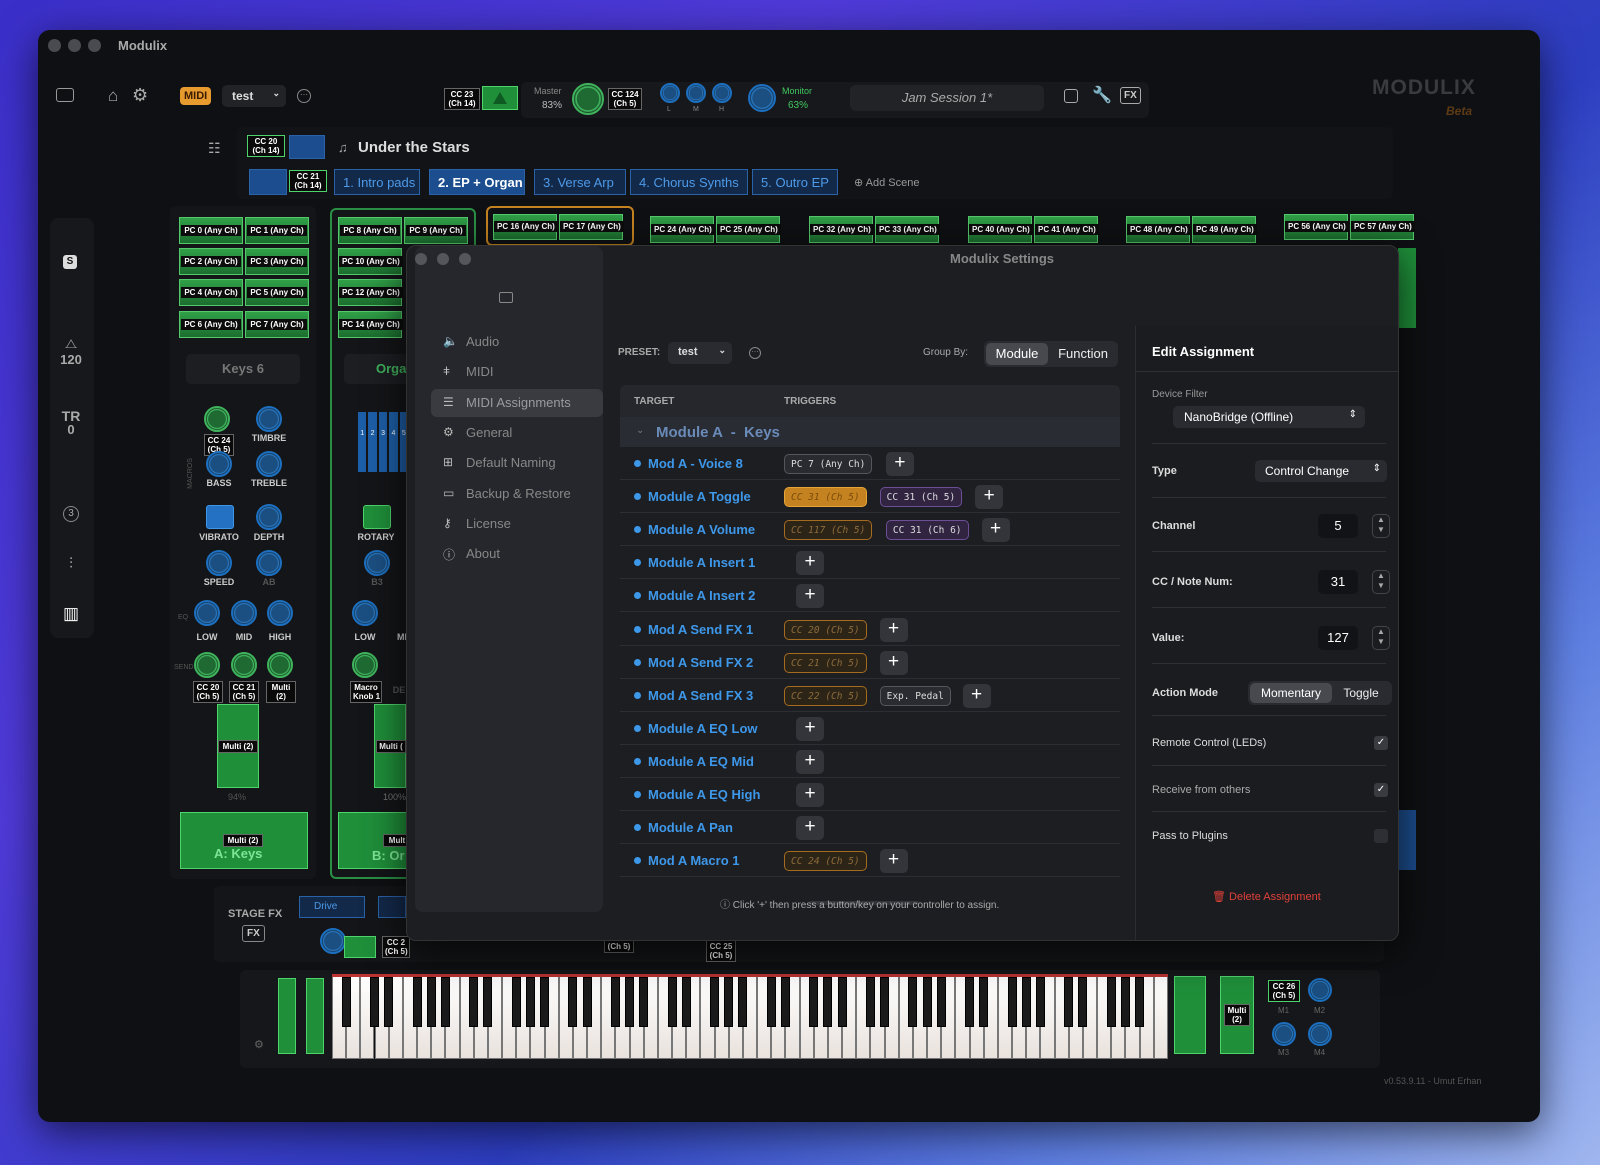 The width and height of the screenshot is (1600, 1165). What do you see at coordinates (71, 359) in the screenshot?
I see `tempo-value: 120` at bounding box center [71, 359].